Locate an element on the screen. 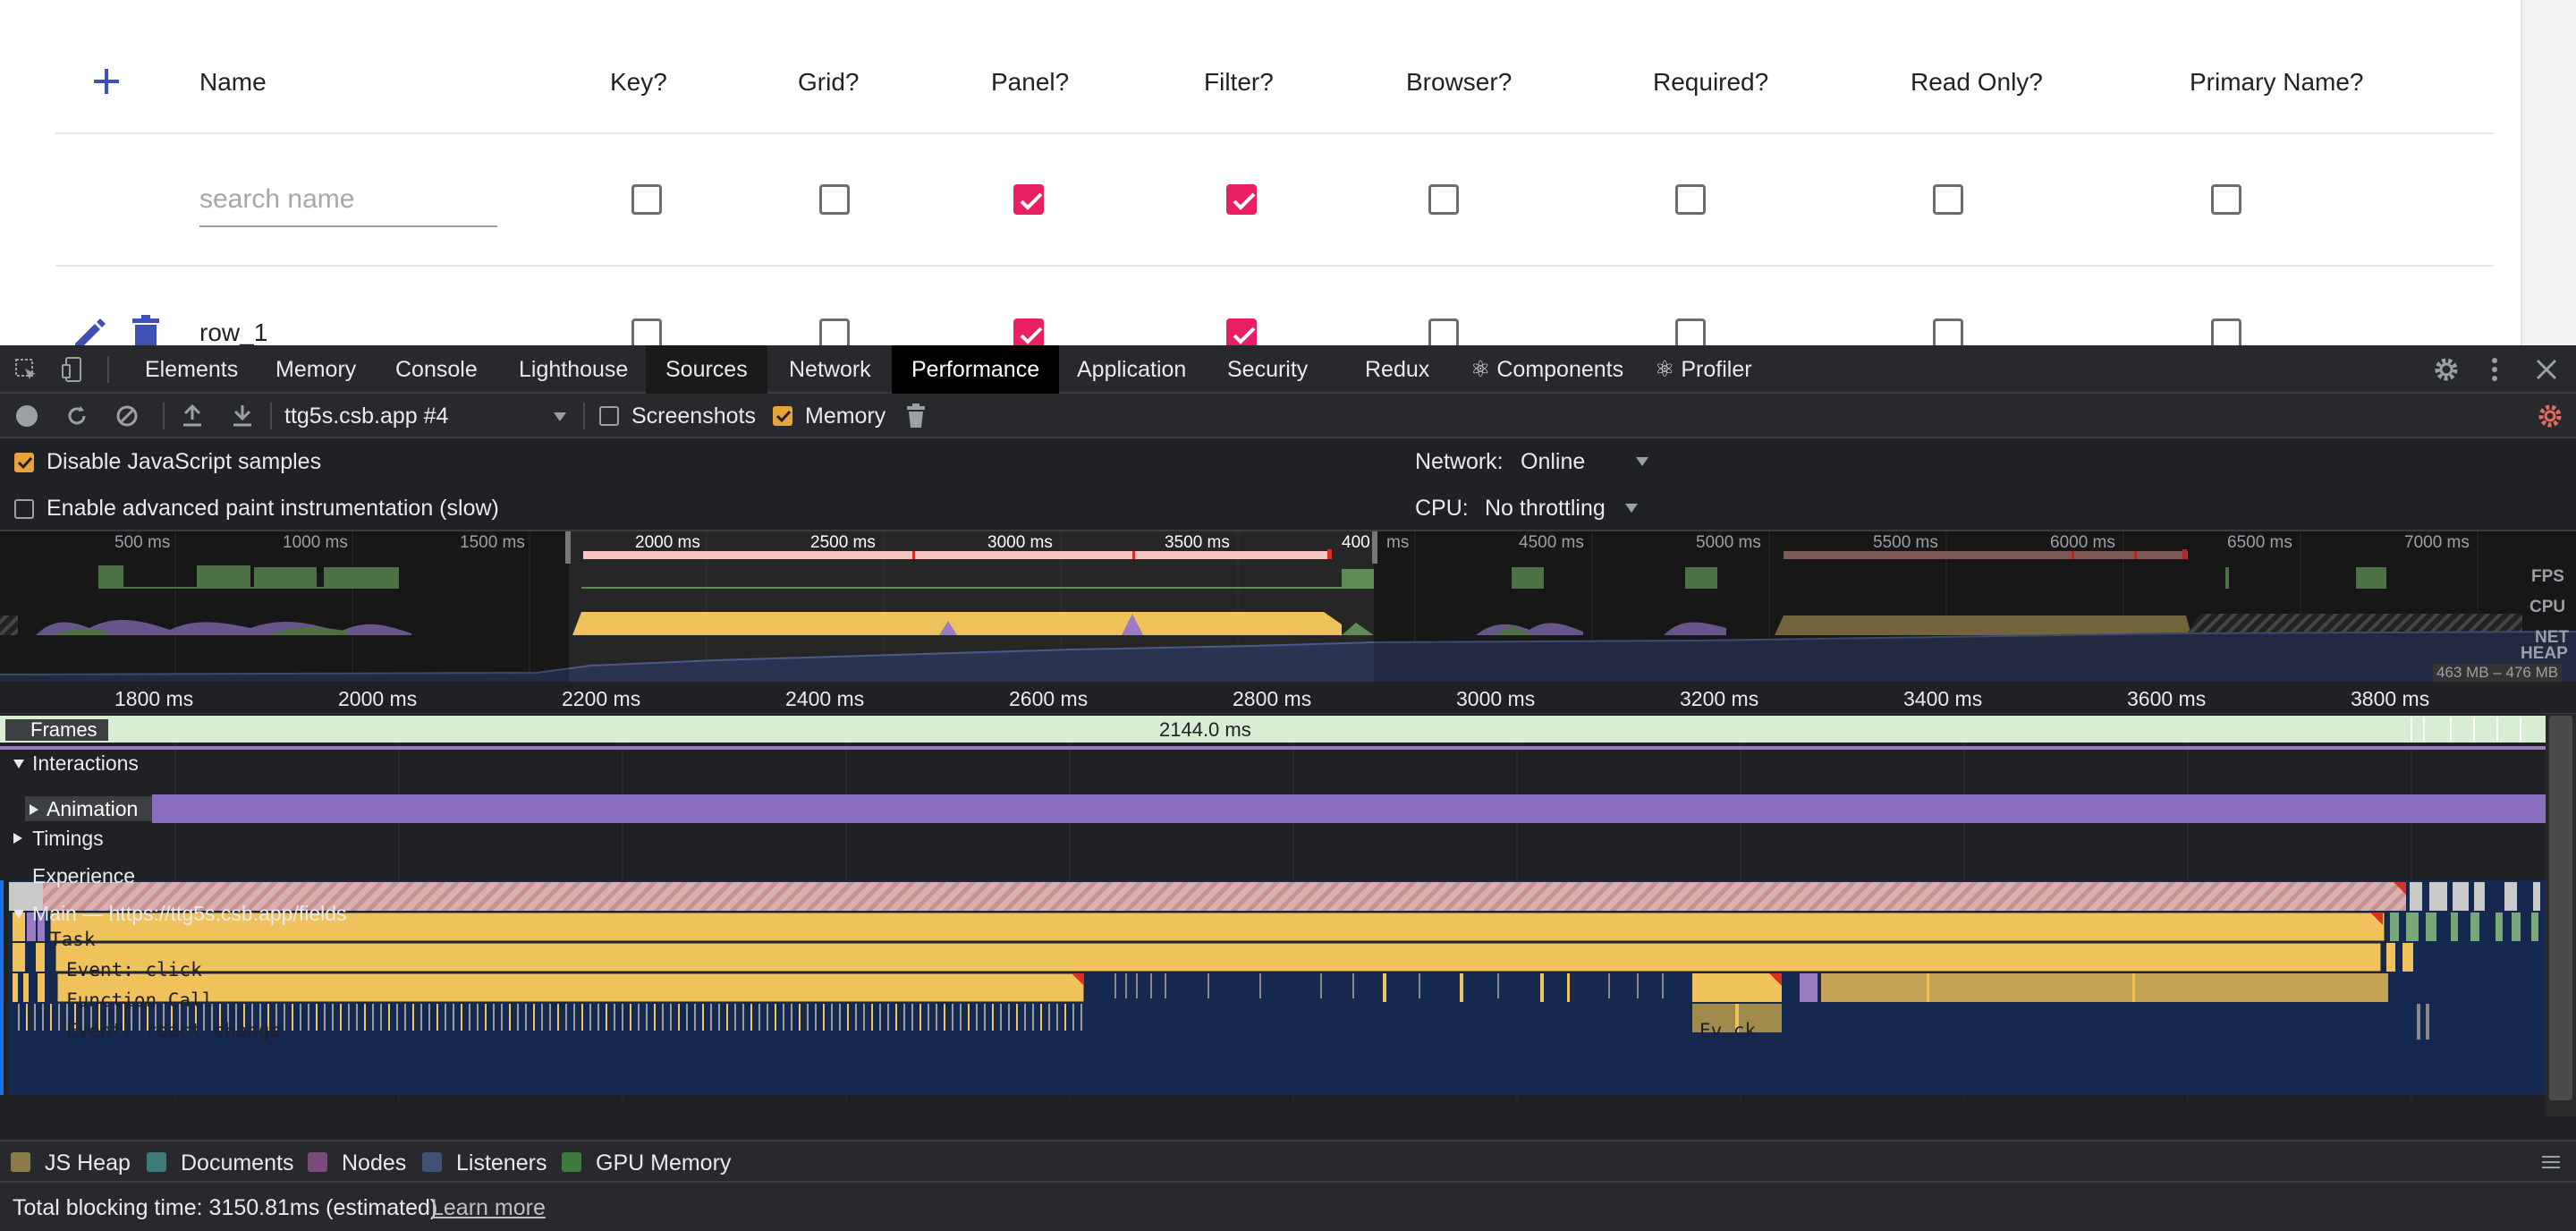 The height and width of the screenshot is (1231, 2576). tab-components: ⚛ Components is located at coordinates (1547, 369).